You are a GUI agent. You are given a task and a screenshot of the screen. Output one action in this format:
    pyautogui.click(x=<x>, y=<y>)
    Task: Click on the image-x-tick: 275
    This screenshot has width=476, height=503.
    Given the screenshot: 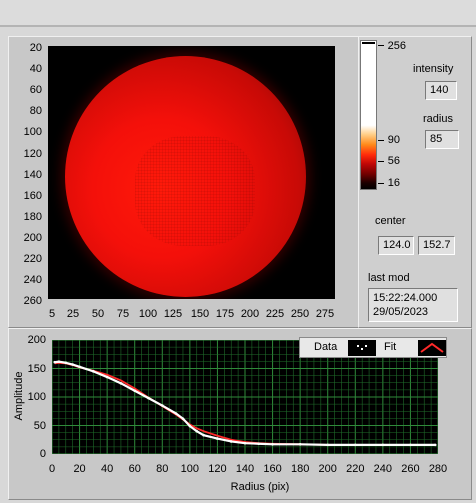 What is the action you would take?
    pyautogui.click(x=325, y=314)
    